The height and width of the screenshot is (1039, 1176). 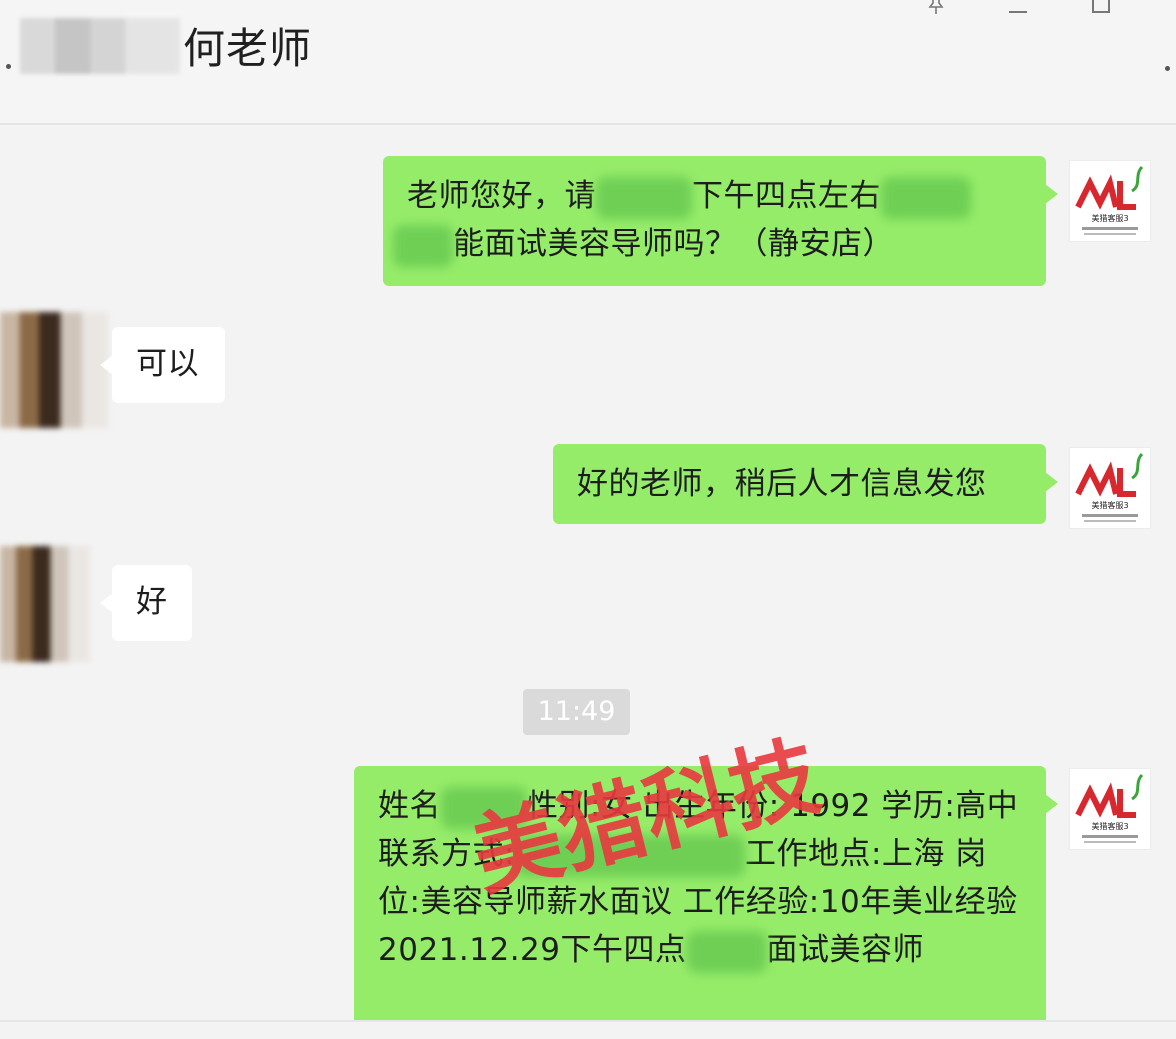 I want to click on redacted-title-prefix, so click(x=100, y=46).